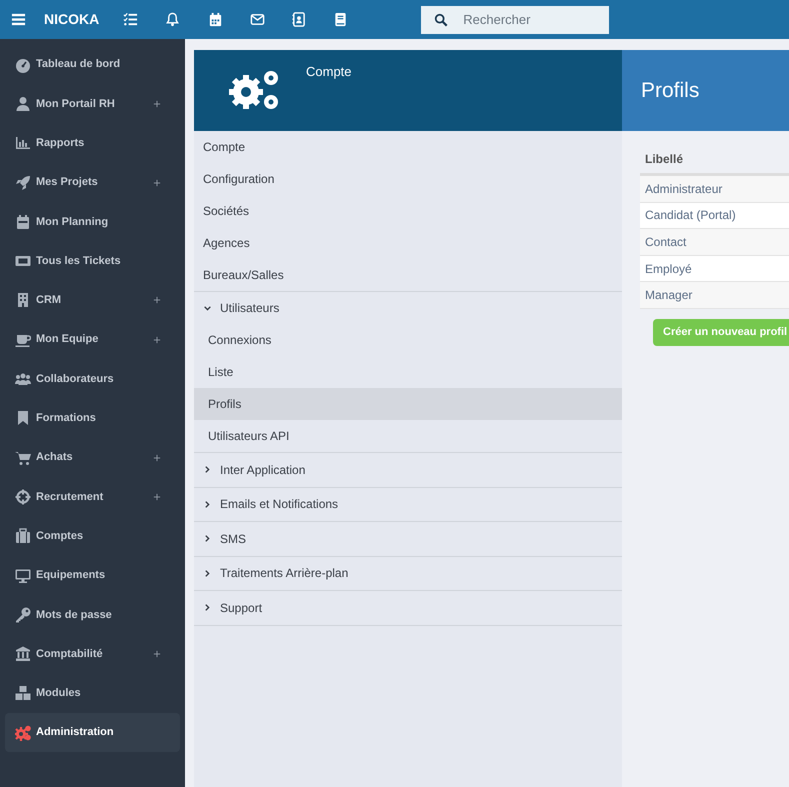 Image resolution: width=789 pixels, height=787 pixels. Describe the element at coordinates (408, 404) in the screenshot. I see `submenu-item: Profils` at that location.